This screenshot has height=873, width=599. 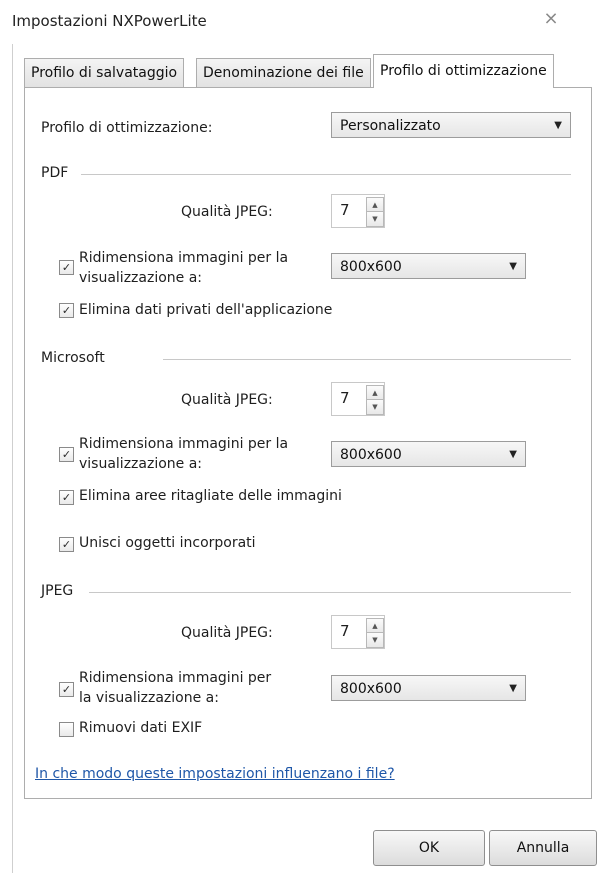 What do you see at coordinates (358, 211) in the screenshot?
I see `pdf-jpeg-quality-spinner: 7 ▲ ▼` at bounding box center [358, 211].